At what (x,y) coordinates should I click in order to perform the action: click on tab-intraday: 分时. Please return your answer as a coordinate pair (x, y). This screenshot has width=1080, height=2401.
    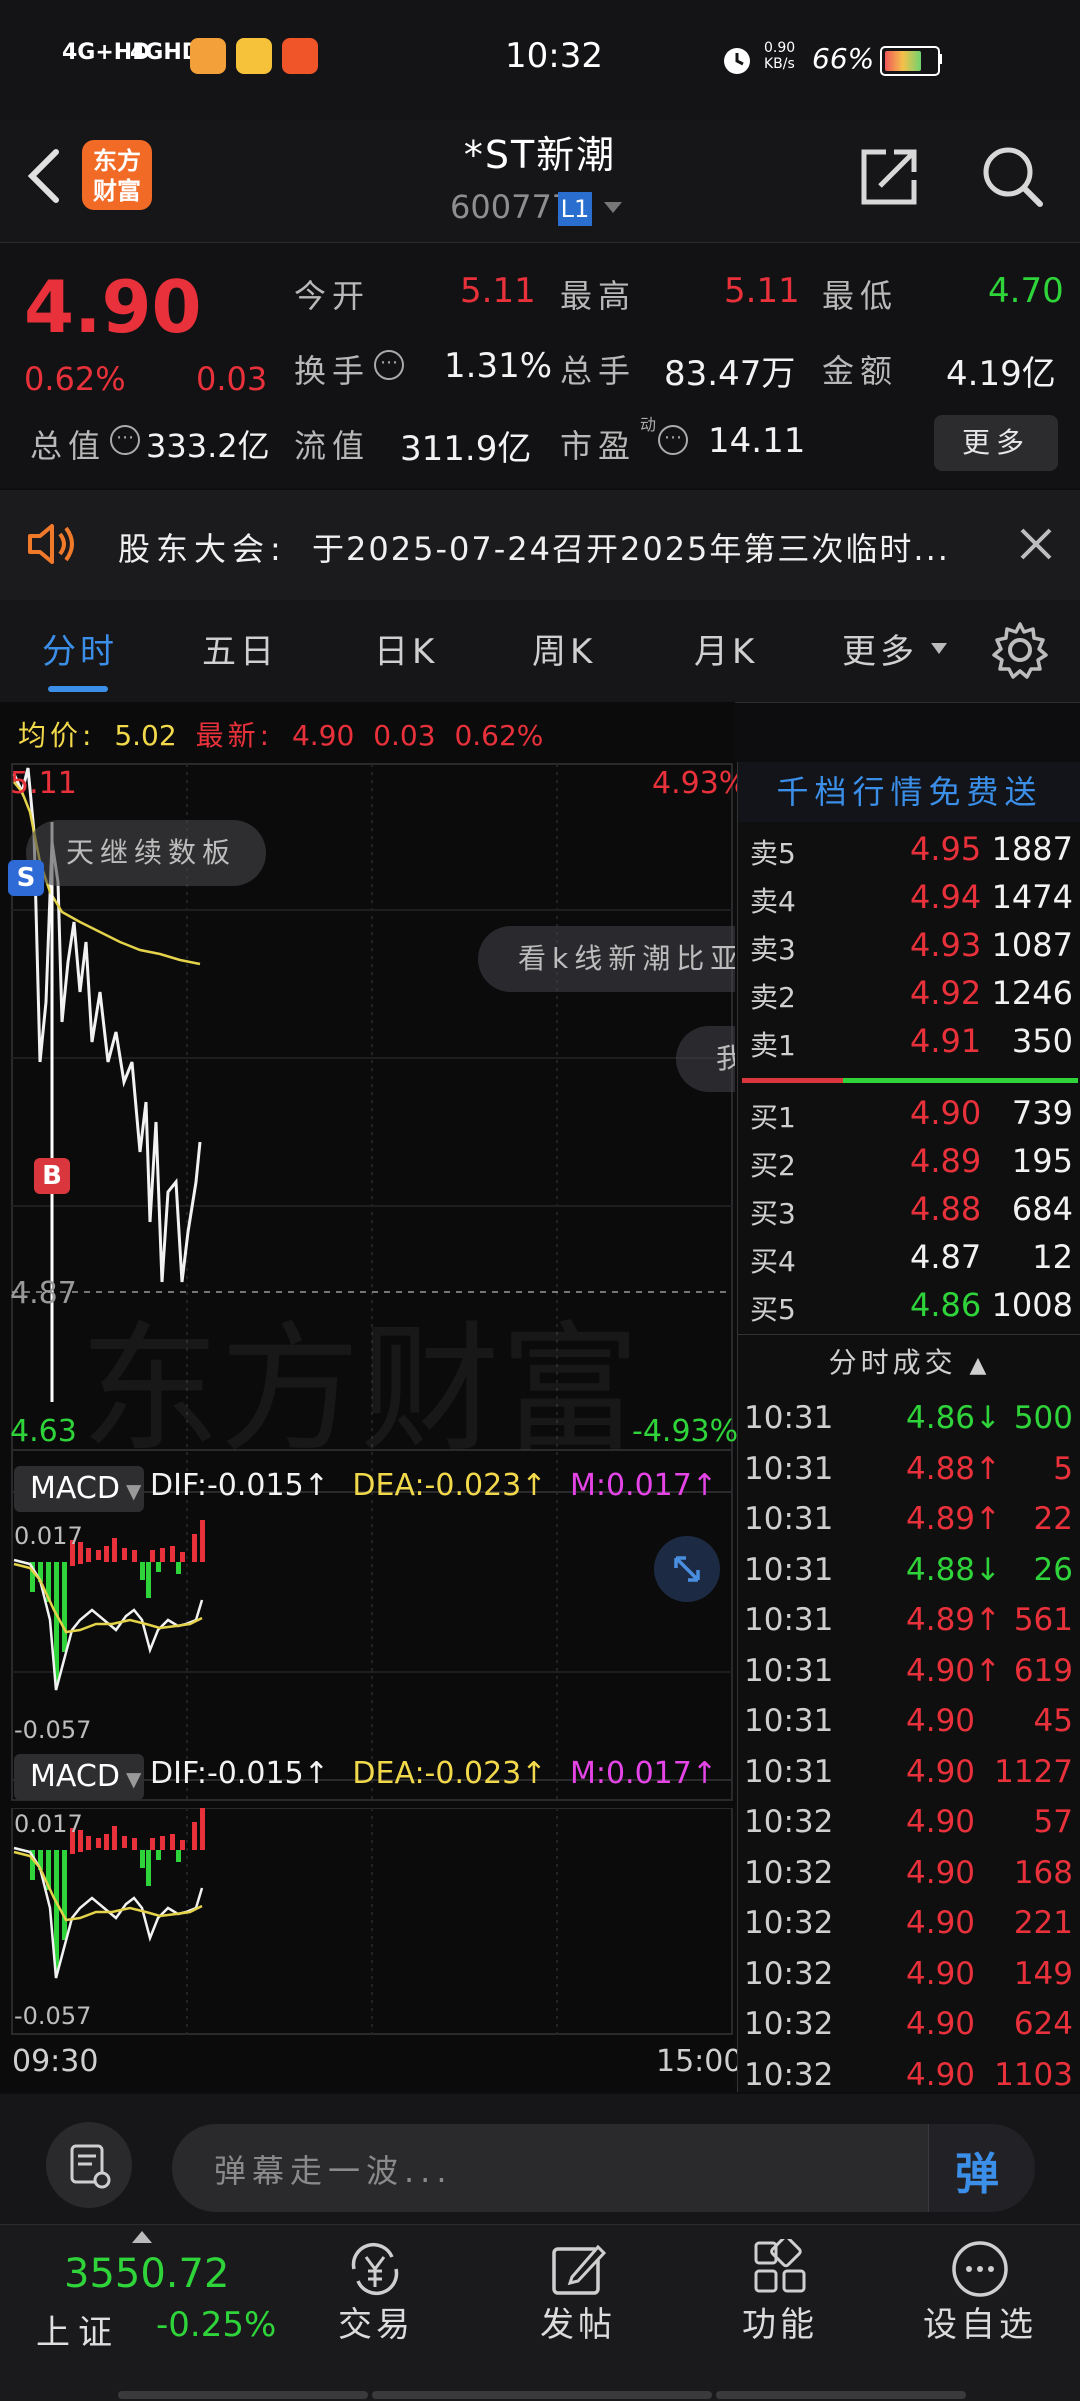
    Looking at the image, I should click on (80, 648).